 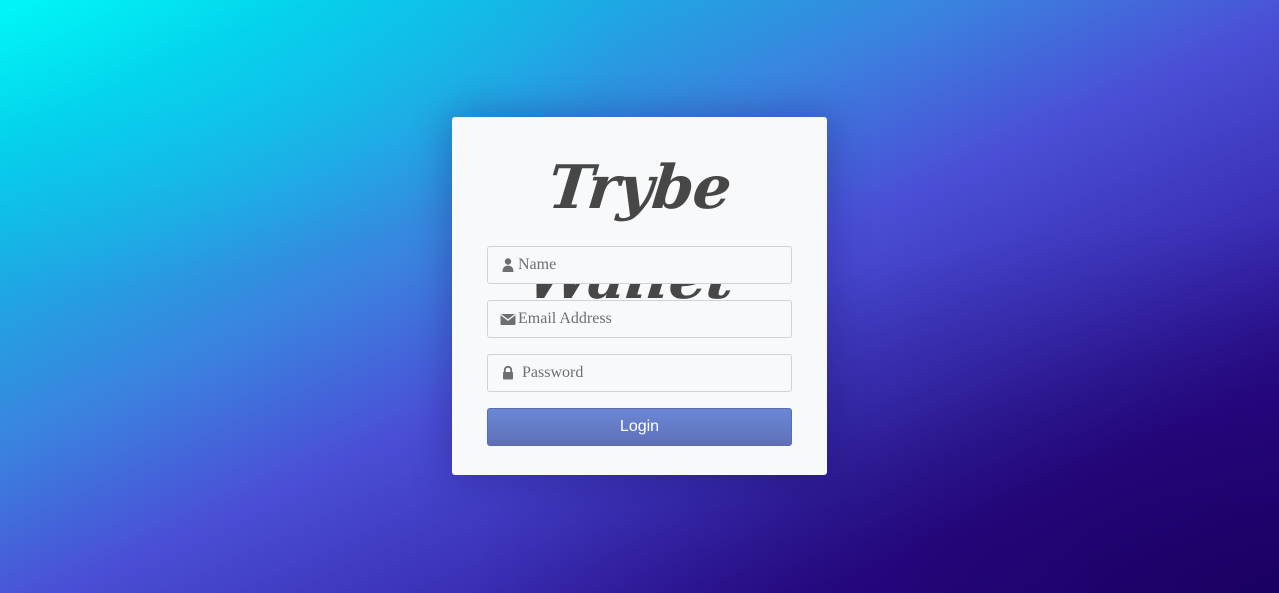 What do you see at coordinates (508, 373) in the screenshot?
I see `lock-icon` at bounding box center [508, 373].